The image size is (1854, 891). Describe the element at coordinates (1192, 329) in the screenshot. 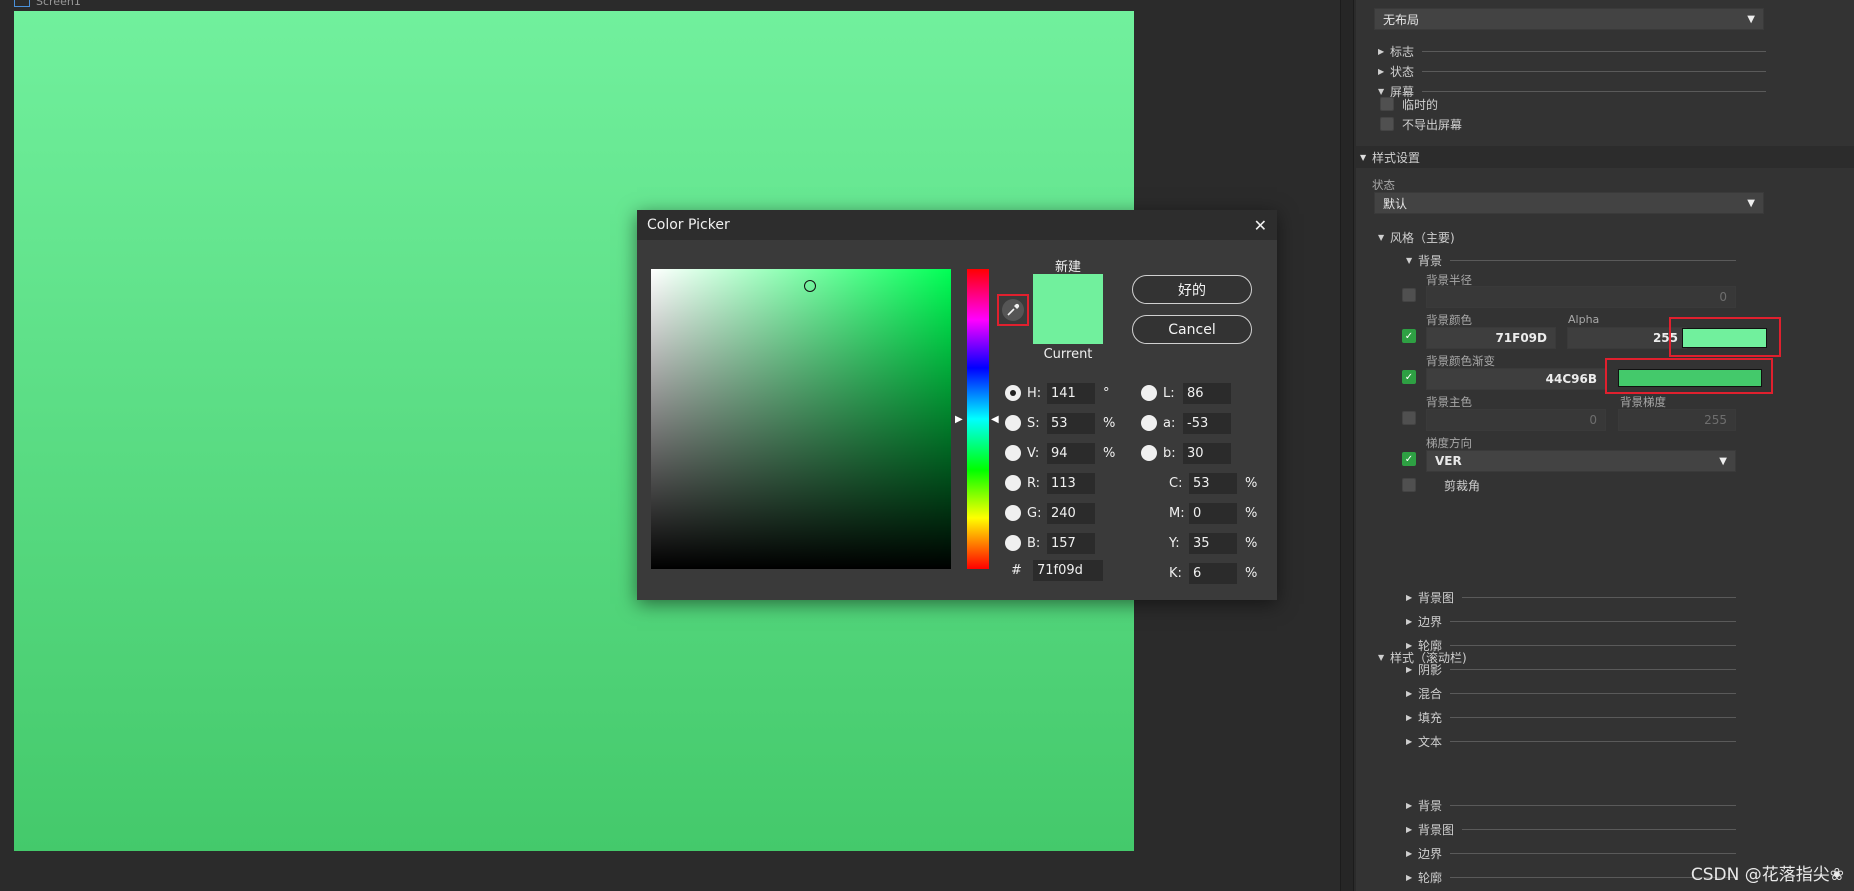

I see `cancel-button: Cancel` at that location.